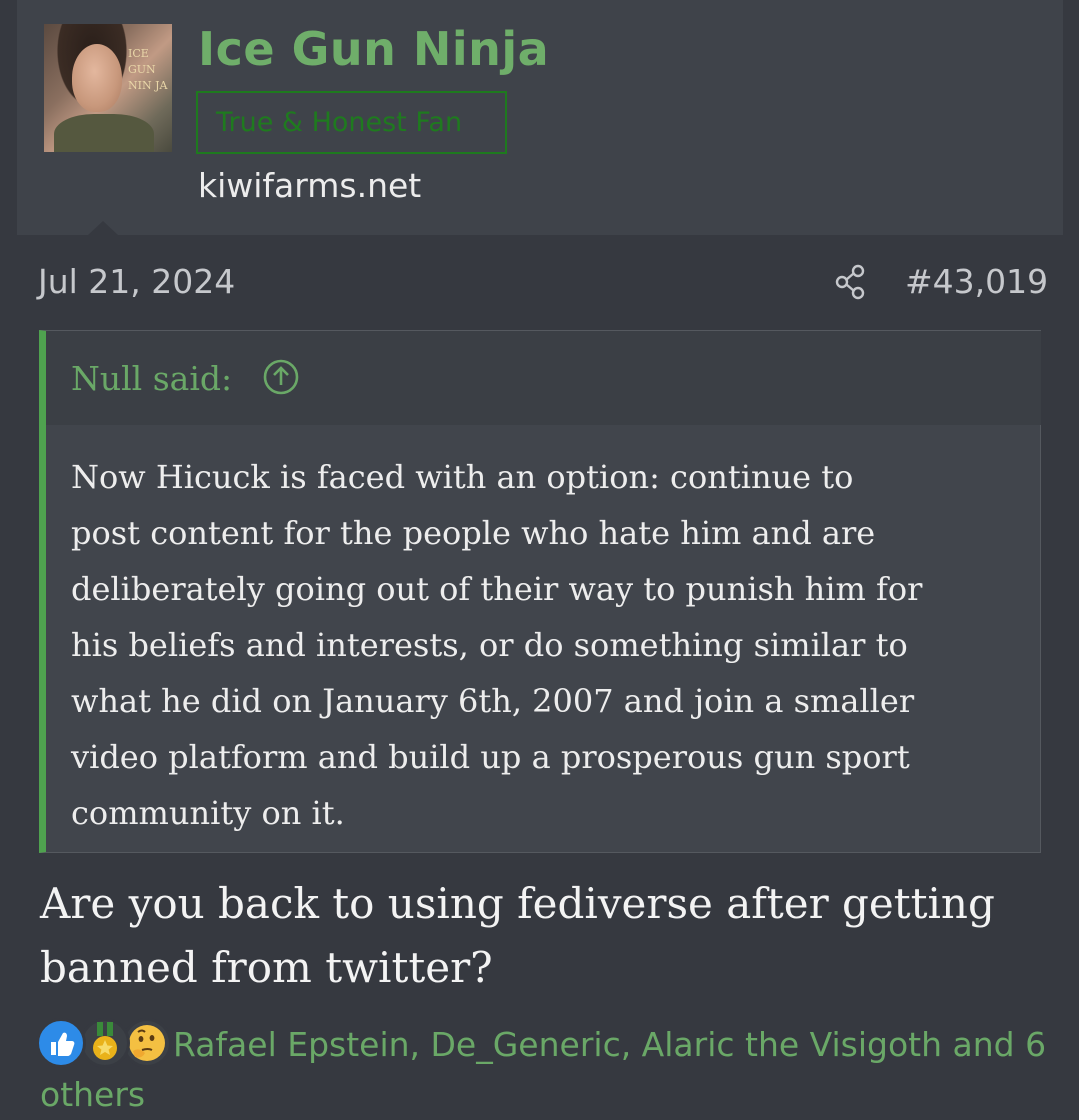 The image size is (1079, 1120). I want to click on medal-icon, so click(105, 1043).